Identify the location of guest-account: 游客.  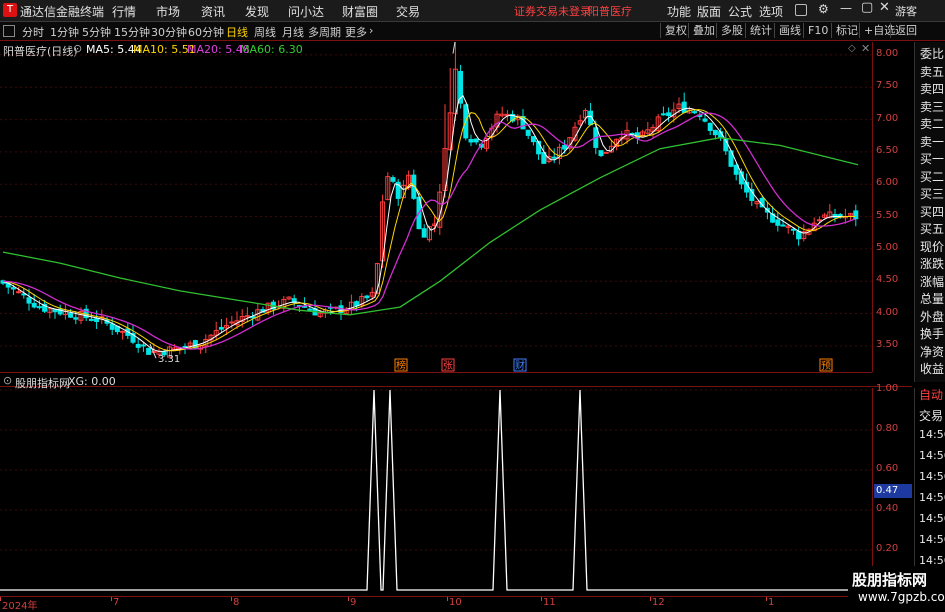
(906, 11).